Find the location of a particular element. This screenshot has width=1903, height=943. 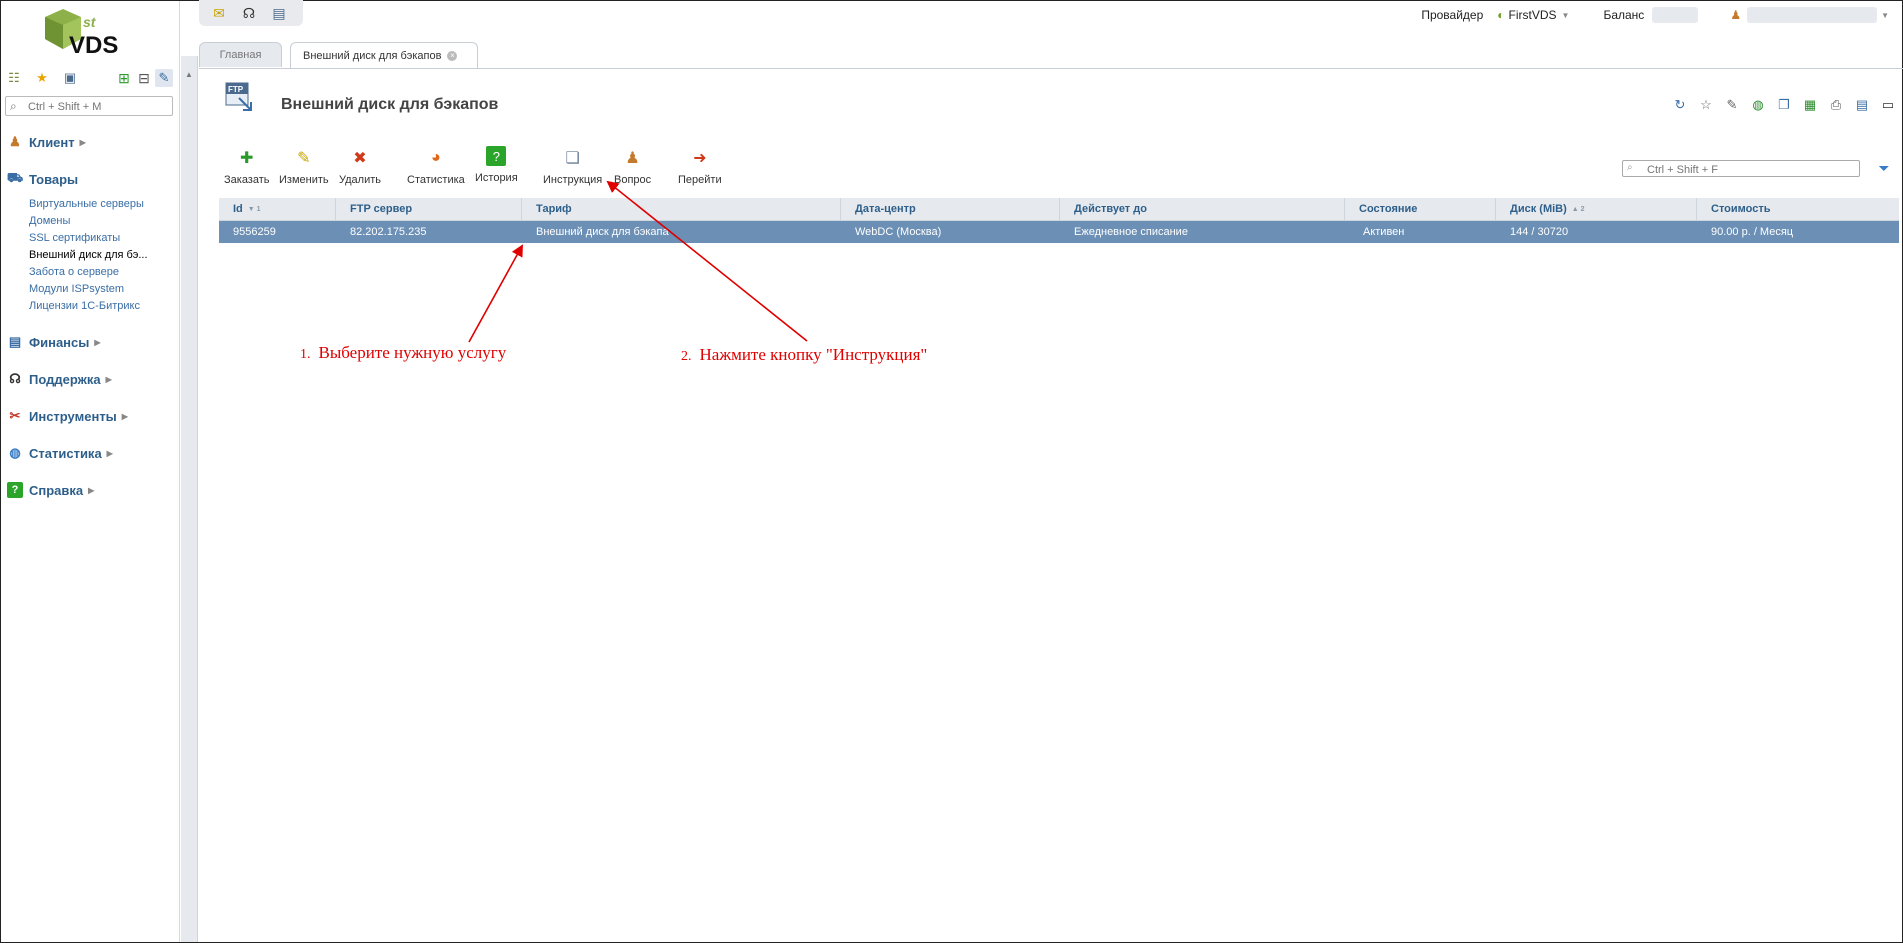

list-filter-input is located at coordinates (1752, 169).